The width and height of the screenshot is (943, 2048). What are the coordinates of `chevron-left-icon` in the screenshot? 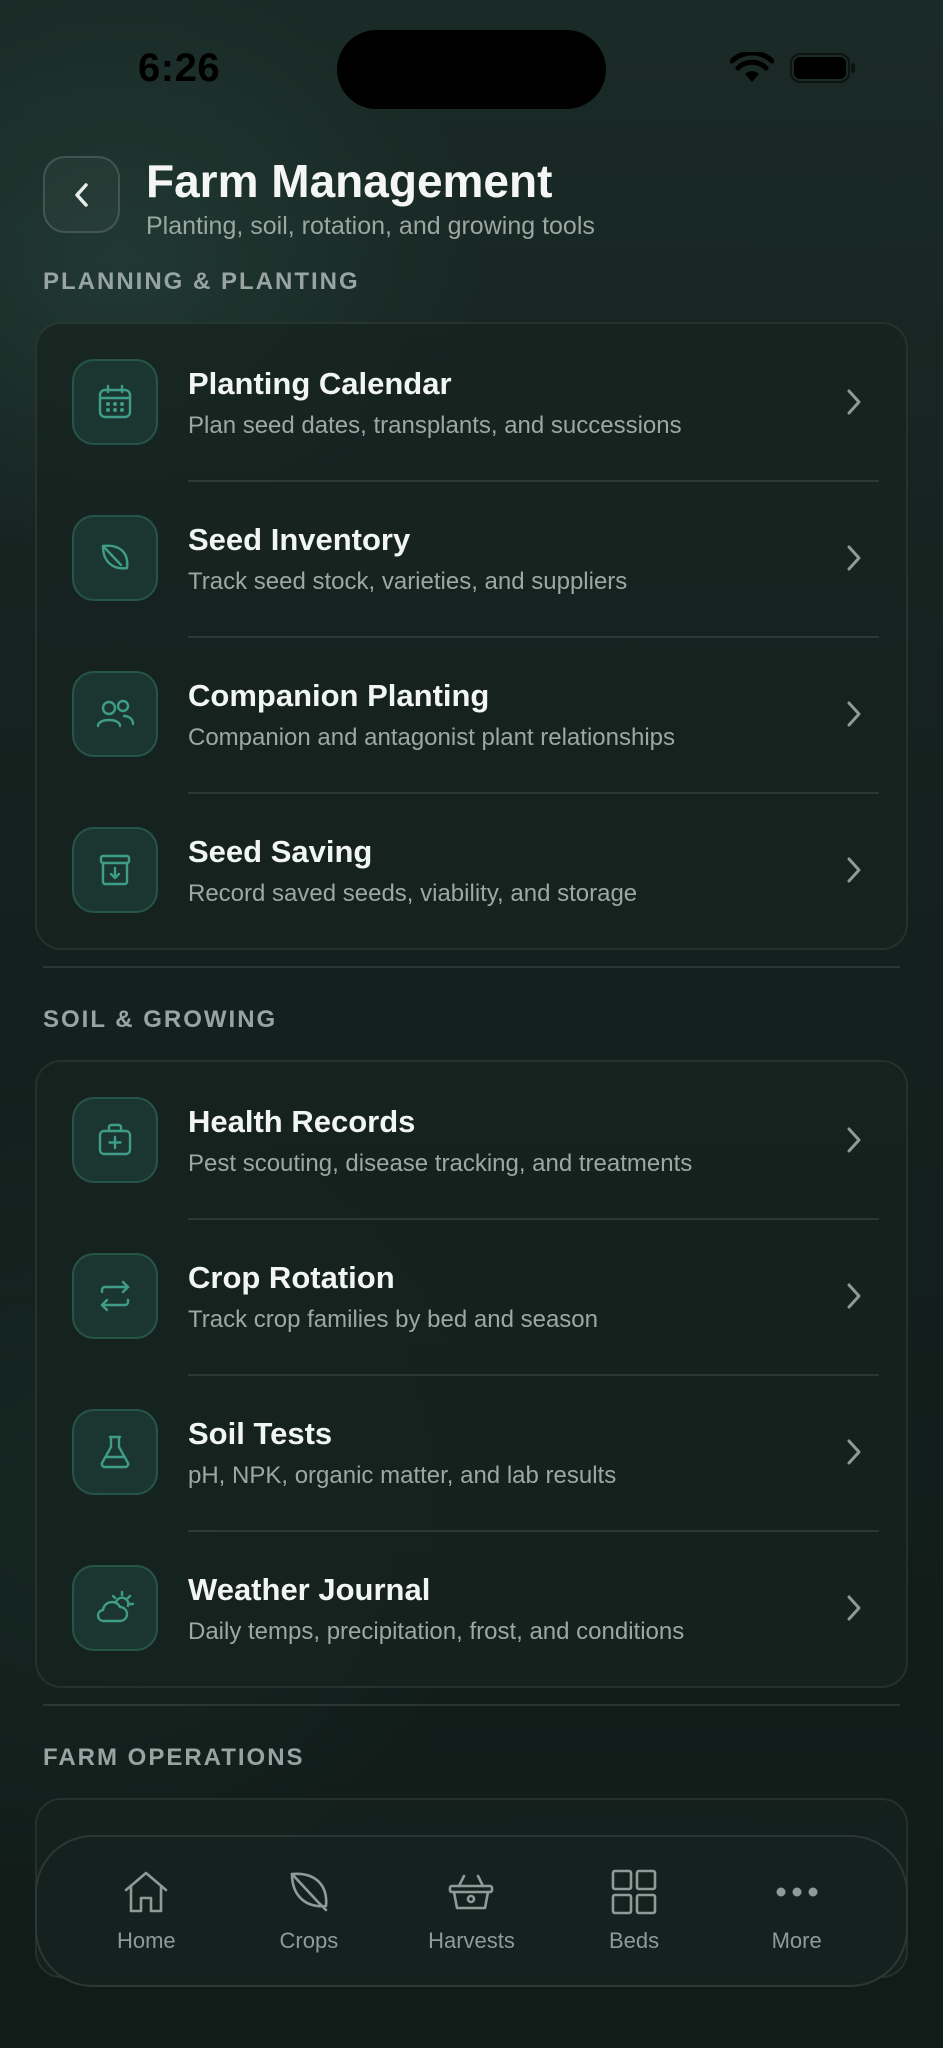 It's located at (82, 195).